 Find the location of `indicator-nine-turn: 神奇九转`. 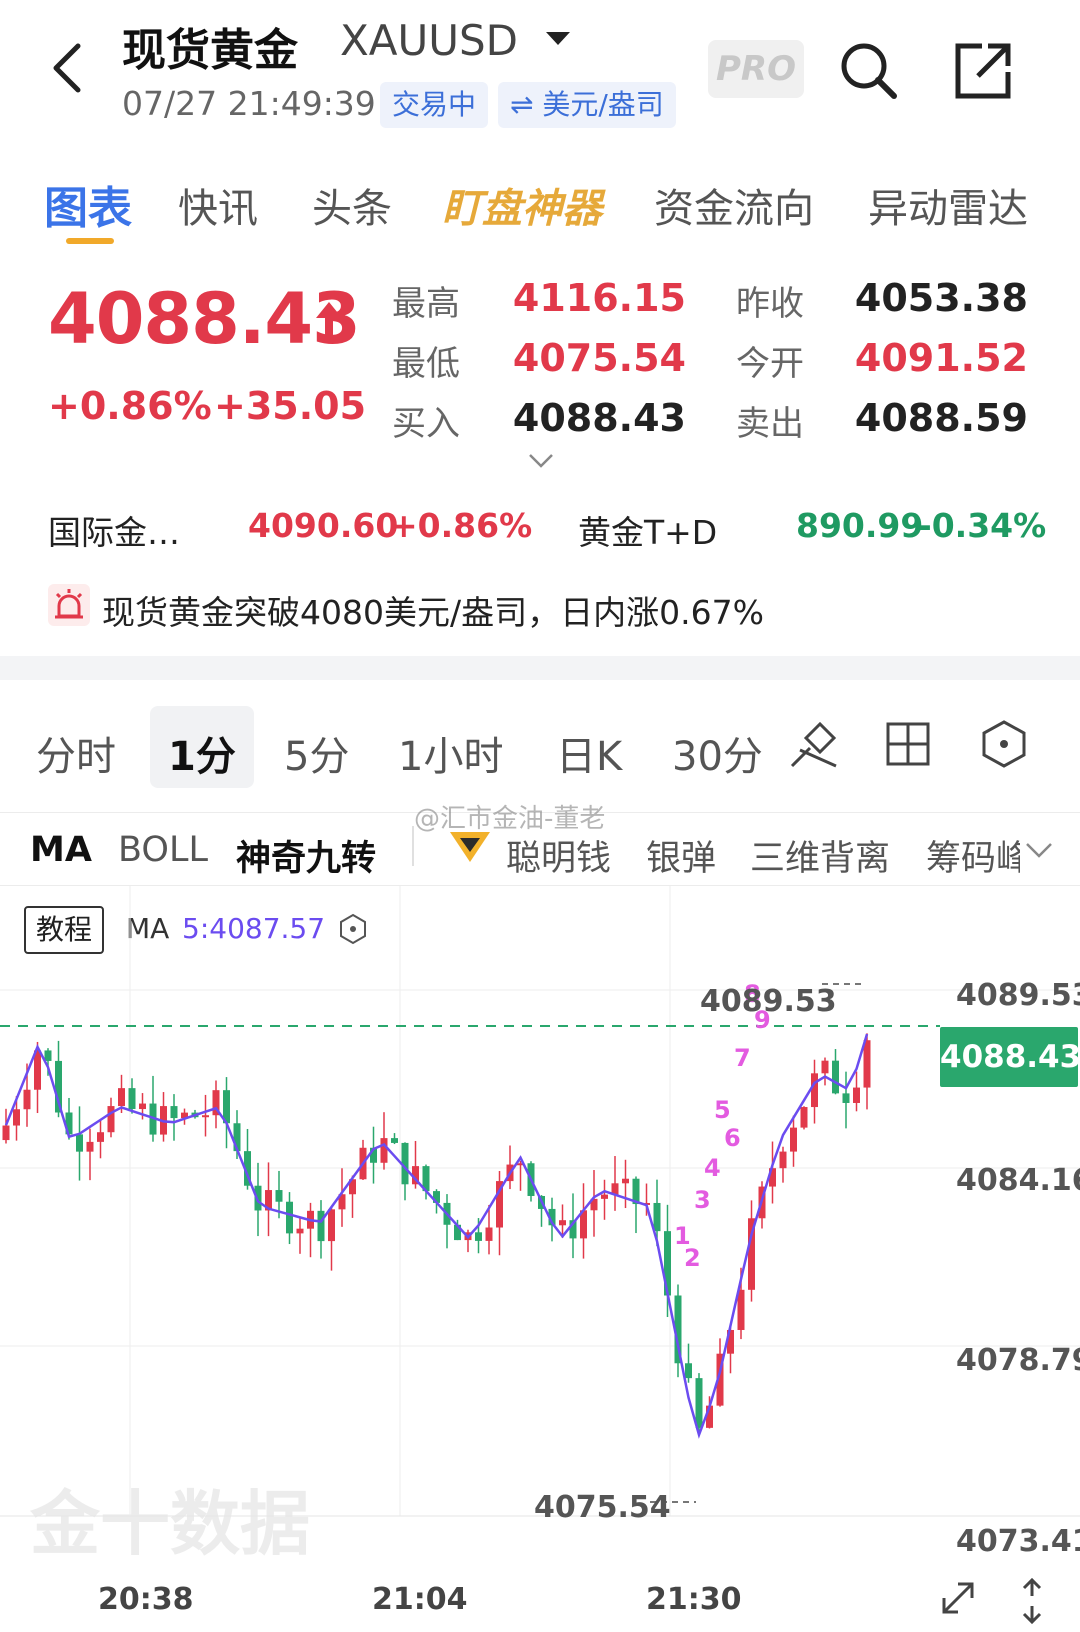

indicator-nine-turn: 神奇九转 is located at coordinates (306, 855).